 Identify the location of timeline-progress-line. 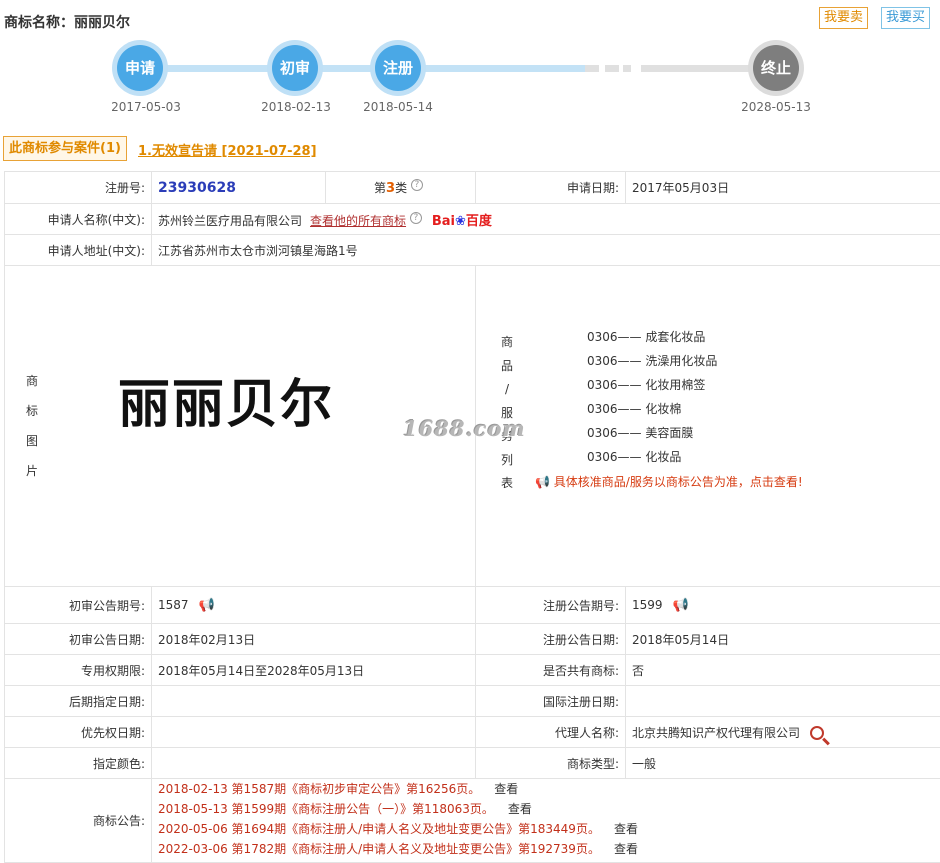
(362, 68).